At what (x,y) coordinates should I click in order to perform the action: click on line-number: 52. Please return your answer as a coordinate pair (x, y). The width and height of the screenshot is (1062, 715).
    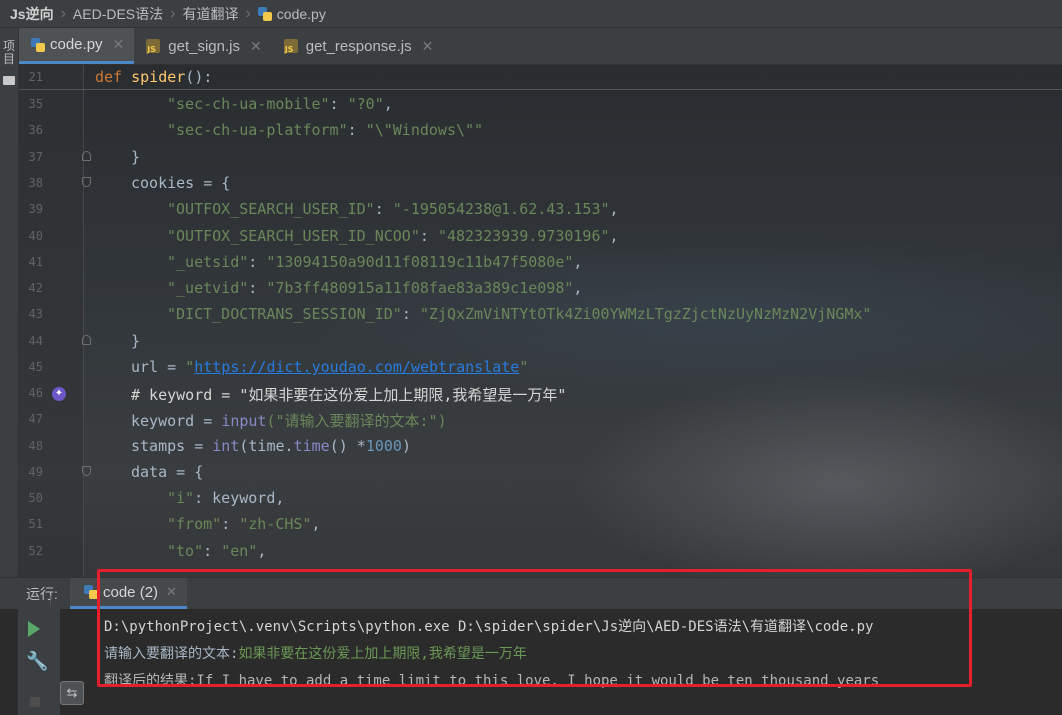
    Looking at the image, I should click on (35, 551).